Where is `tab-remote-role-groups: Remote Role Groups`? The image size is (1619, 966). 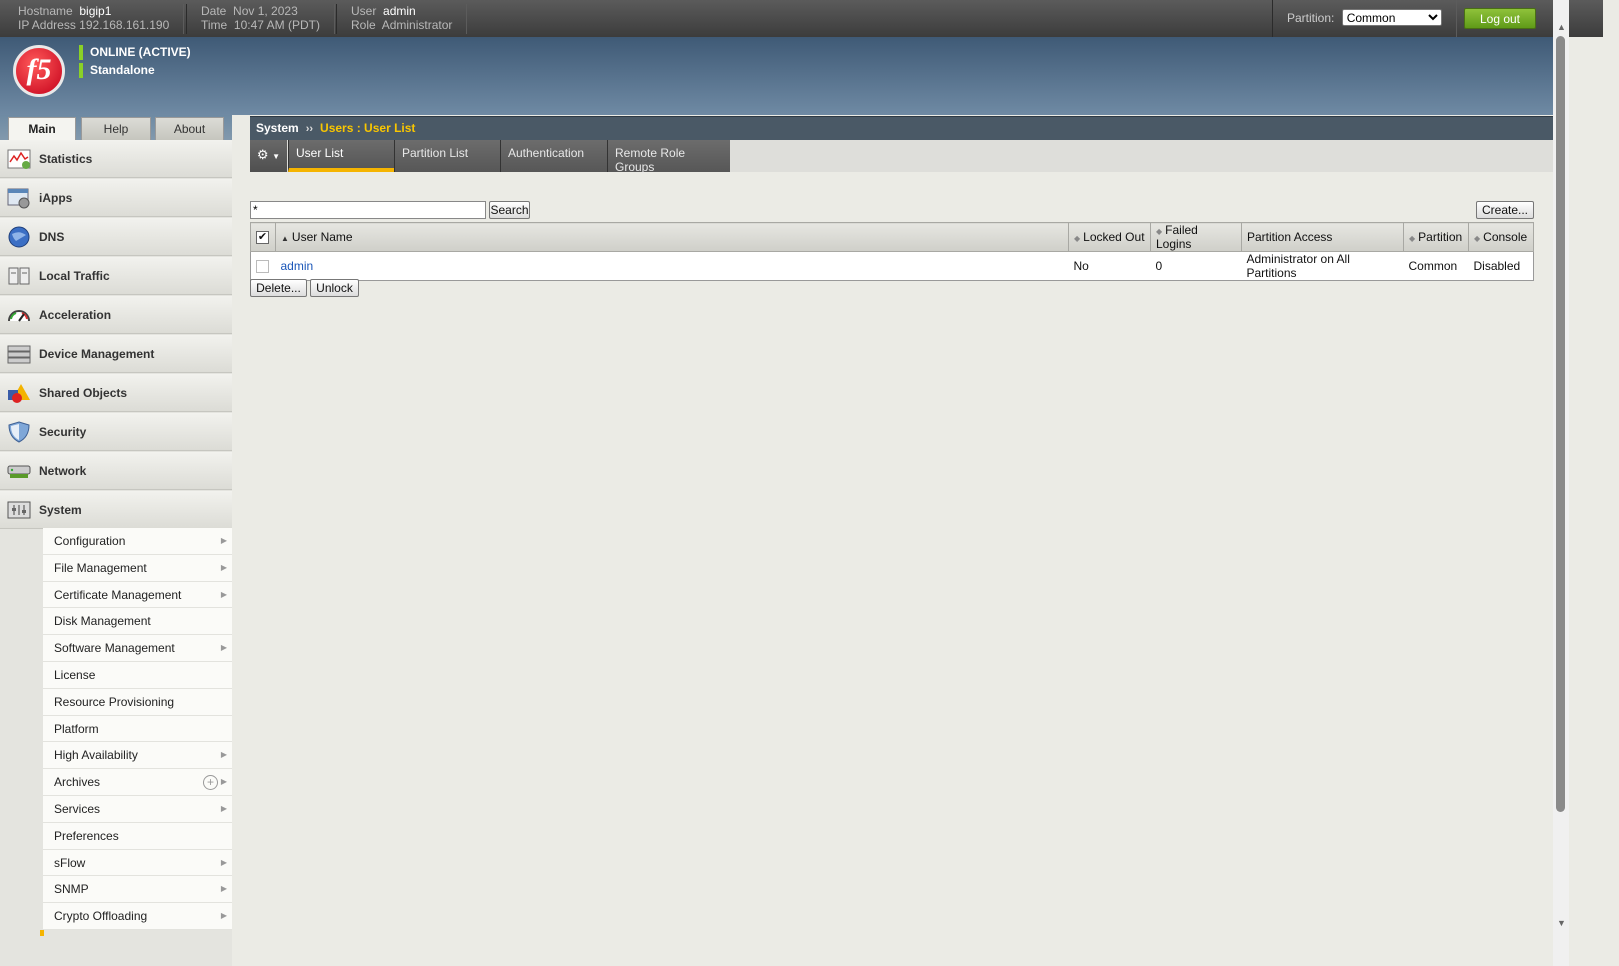
tab-remote-role-groups: Remote Role Groups is located at coordinates (668, 157).